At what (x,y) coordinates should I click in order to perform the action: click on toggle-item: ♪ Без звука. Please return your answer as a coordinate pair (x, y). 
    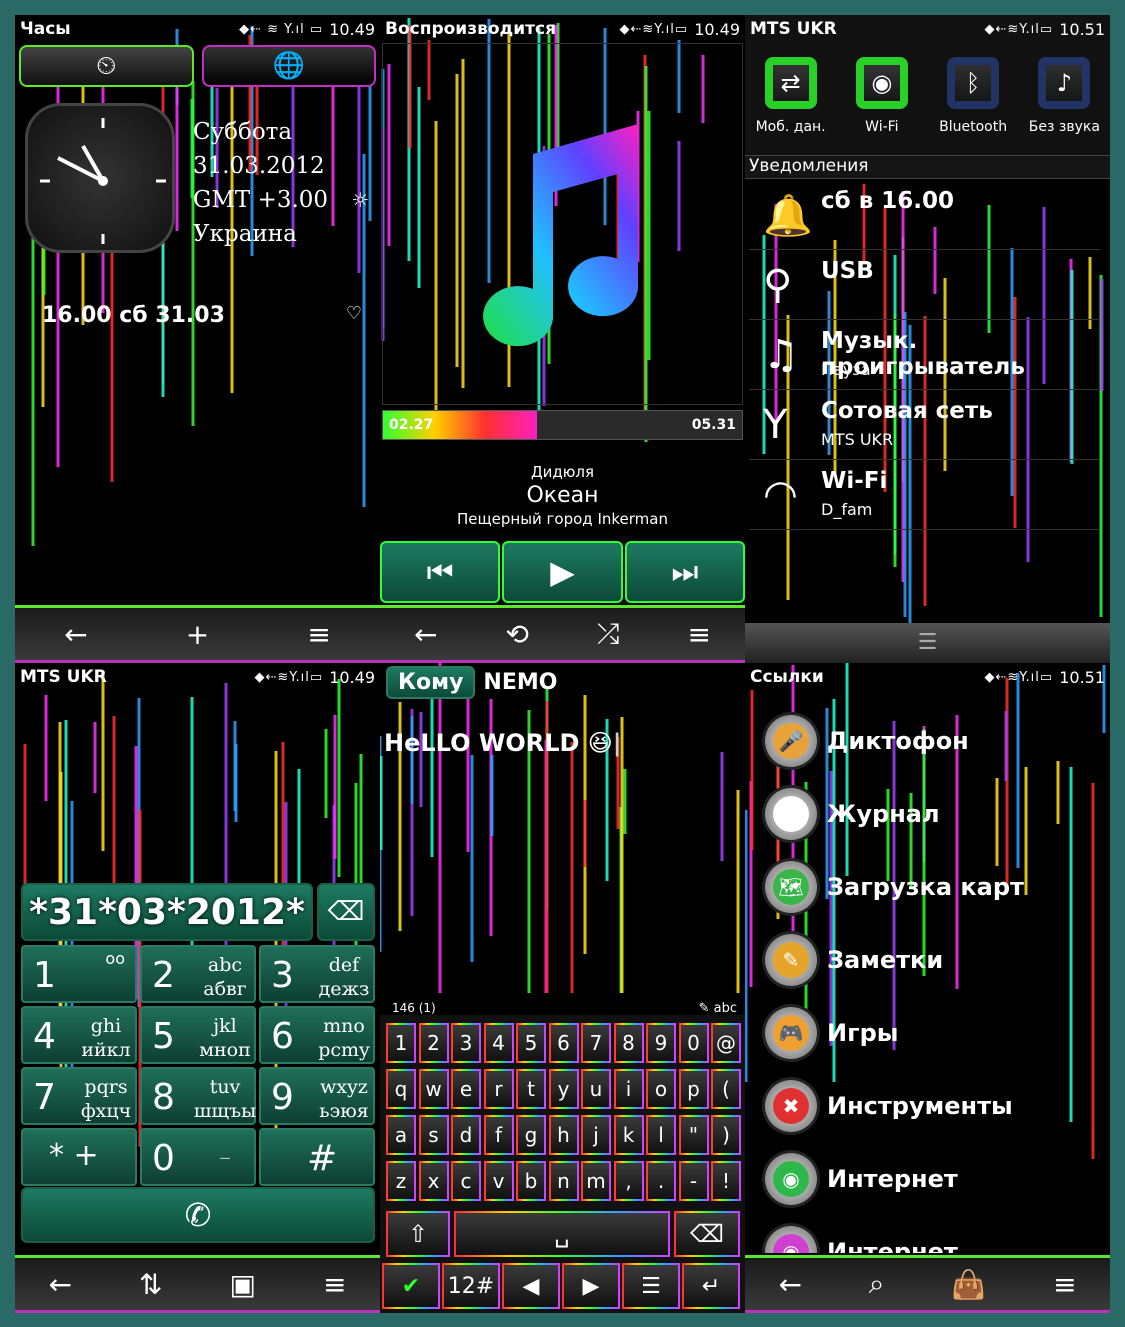
    Looking at the image, I should click on (1064, 106).